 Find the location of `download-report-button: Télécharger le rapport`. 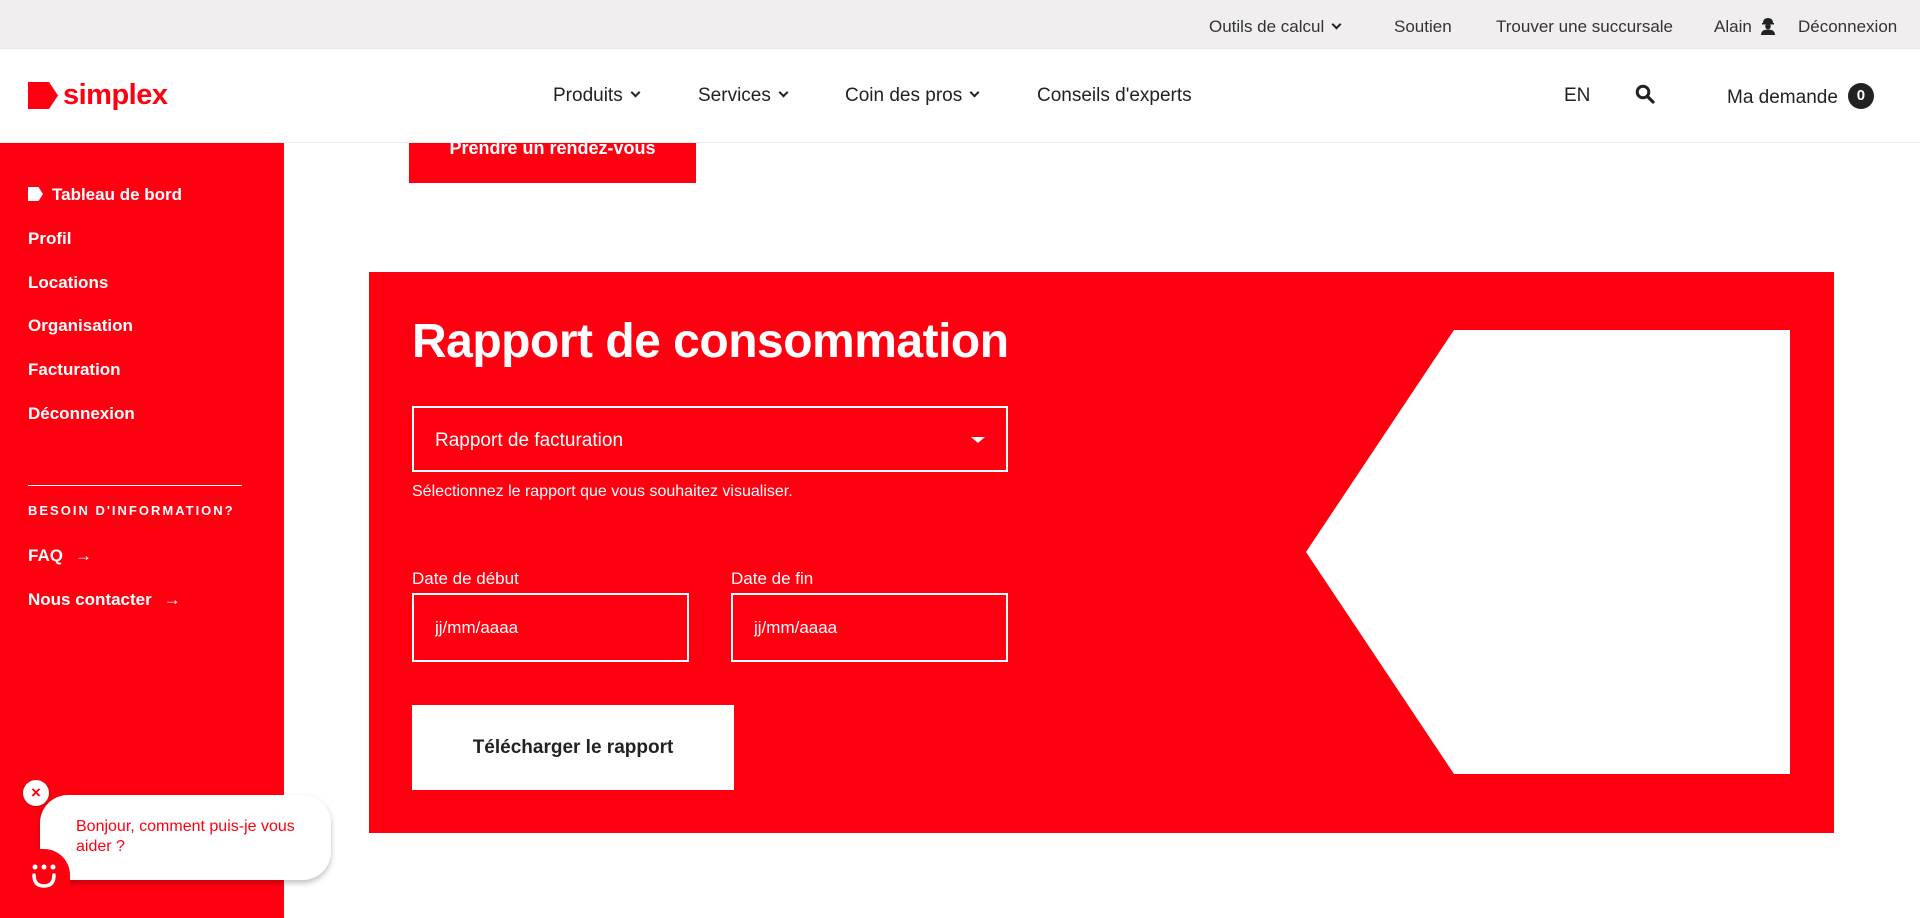

download-report-button: Télécharger le rapport is located at coordinates (573, 747).